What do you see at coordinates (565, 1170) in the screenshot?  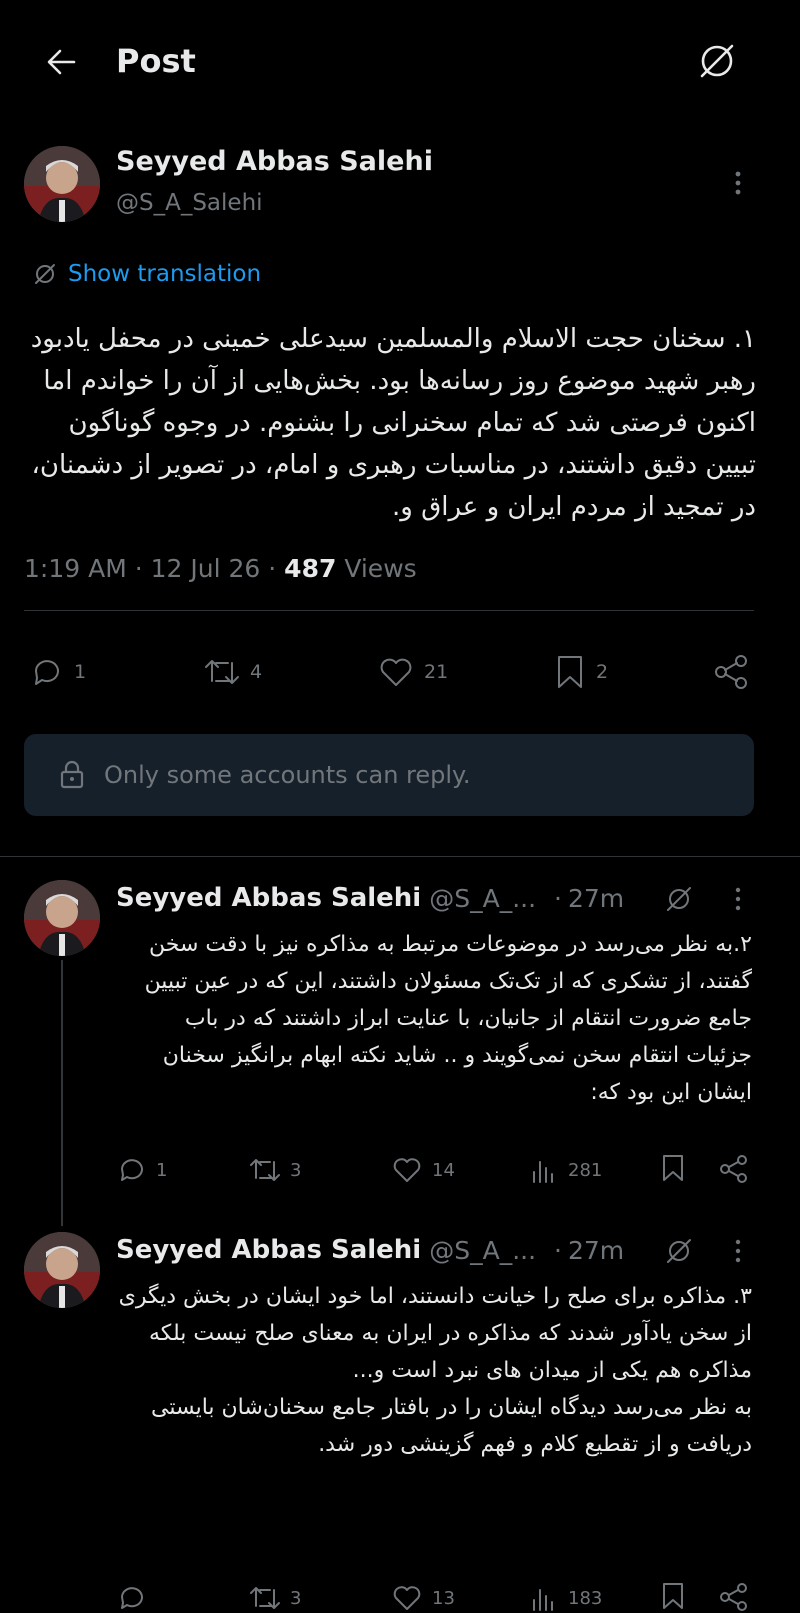 I see `views-button: 281` at bounding box center [565, 1170].